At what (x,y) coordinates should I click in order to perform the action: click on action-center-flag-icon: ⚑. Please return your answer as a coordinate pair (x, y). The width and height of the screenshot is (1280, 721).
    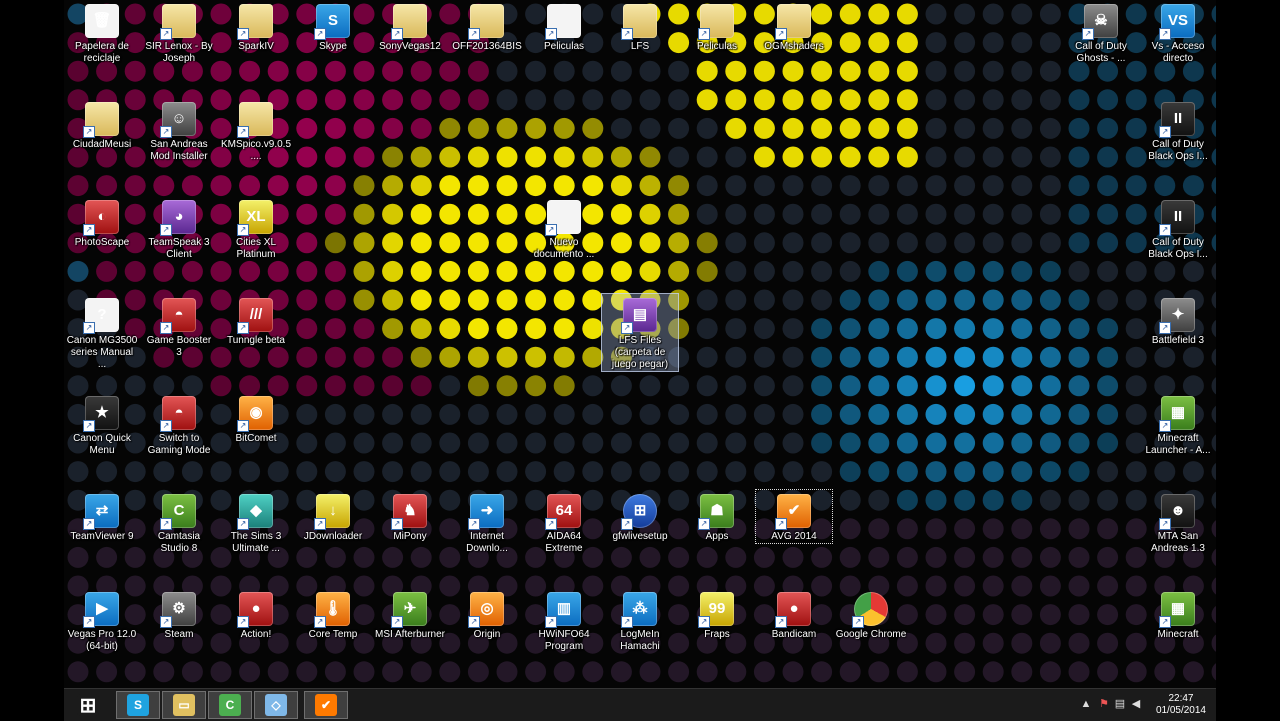
    Looking at the image, I should click on (1104, 704).